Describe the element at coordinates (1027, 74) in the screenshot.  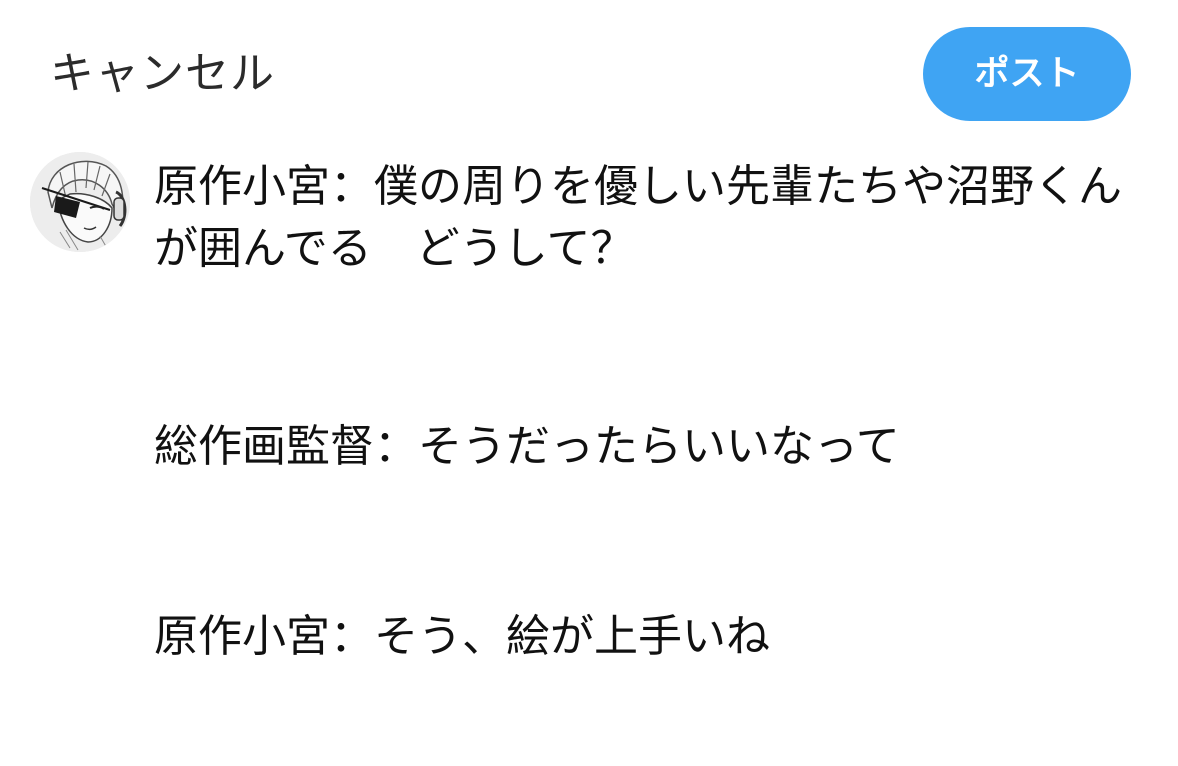
I see `post-button: ポスト` at that location.